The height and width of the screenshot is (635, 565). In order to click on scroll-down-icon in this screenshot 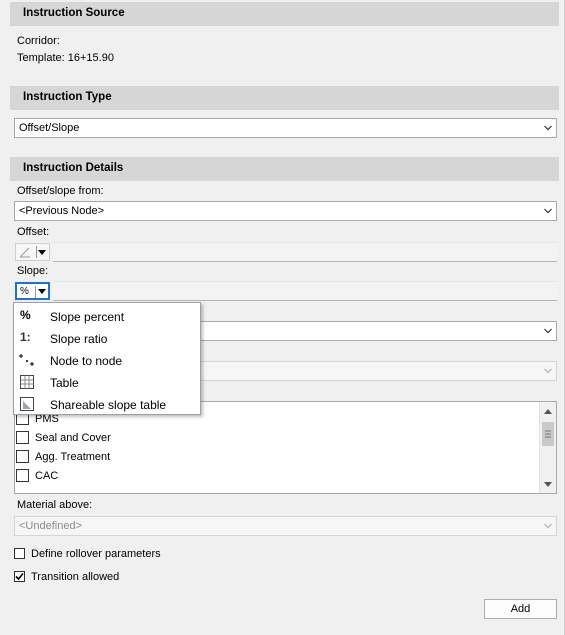, I will do `click(548, 484)`.